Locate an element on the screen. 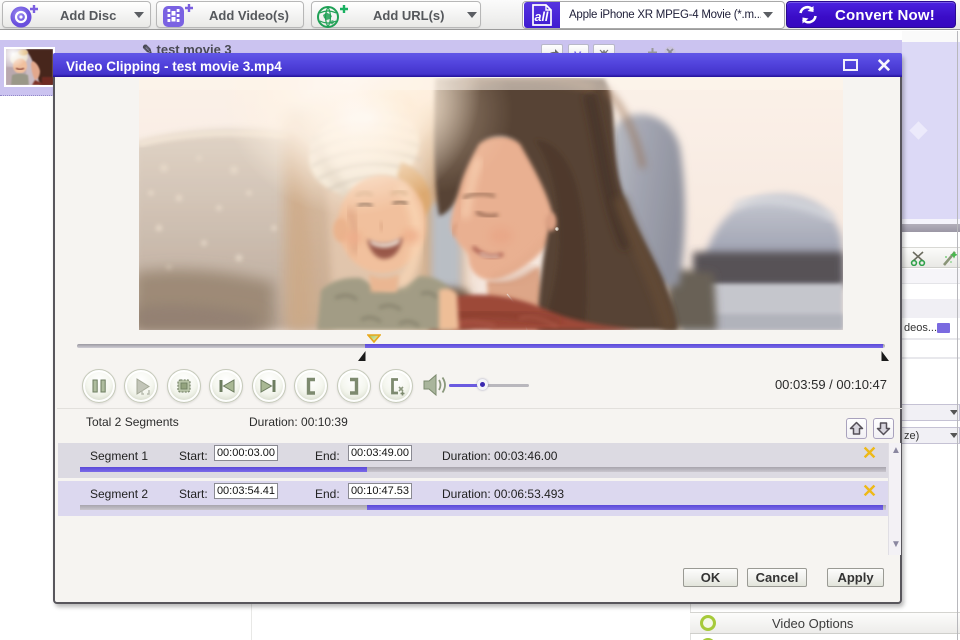  svg-text: all is located at coordinates (542, 17).